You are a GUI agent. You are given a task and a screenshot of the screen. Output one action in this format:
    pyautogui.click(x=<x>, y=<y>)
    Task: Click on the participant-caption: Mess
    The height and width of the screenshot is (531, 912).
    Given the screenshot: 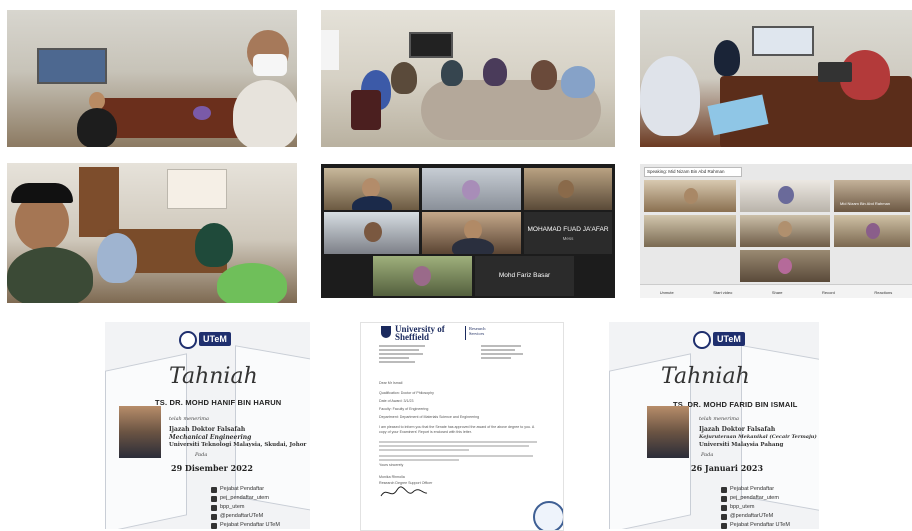 What is the action you would take?
    pyautogui.click(x=568, y=238)
    